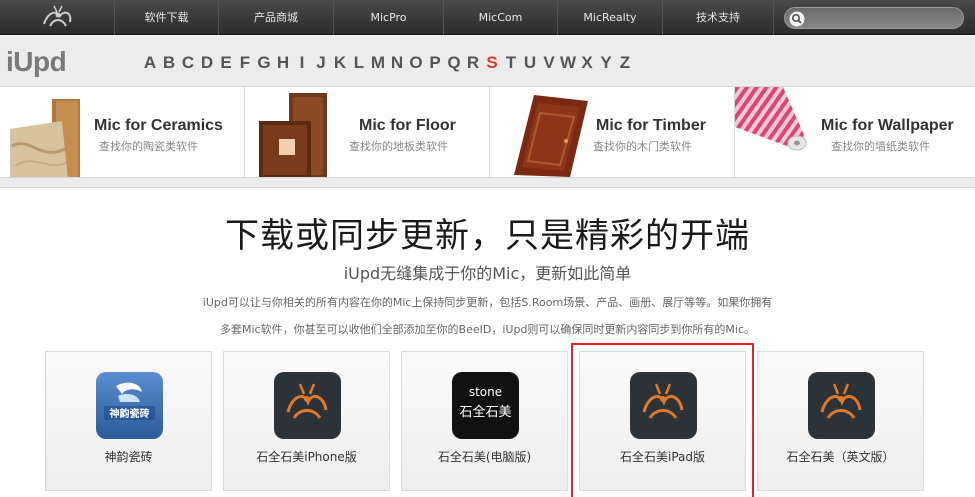 This screenshot has height=497, width=975. Describe the element at coordinates (129, 405) in the screenshot. I see `shenyun-tile-icon: 神韵瓷砖` at that location.